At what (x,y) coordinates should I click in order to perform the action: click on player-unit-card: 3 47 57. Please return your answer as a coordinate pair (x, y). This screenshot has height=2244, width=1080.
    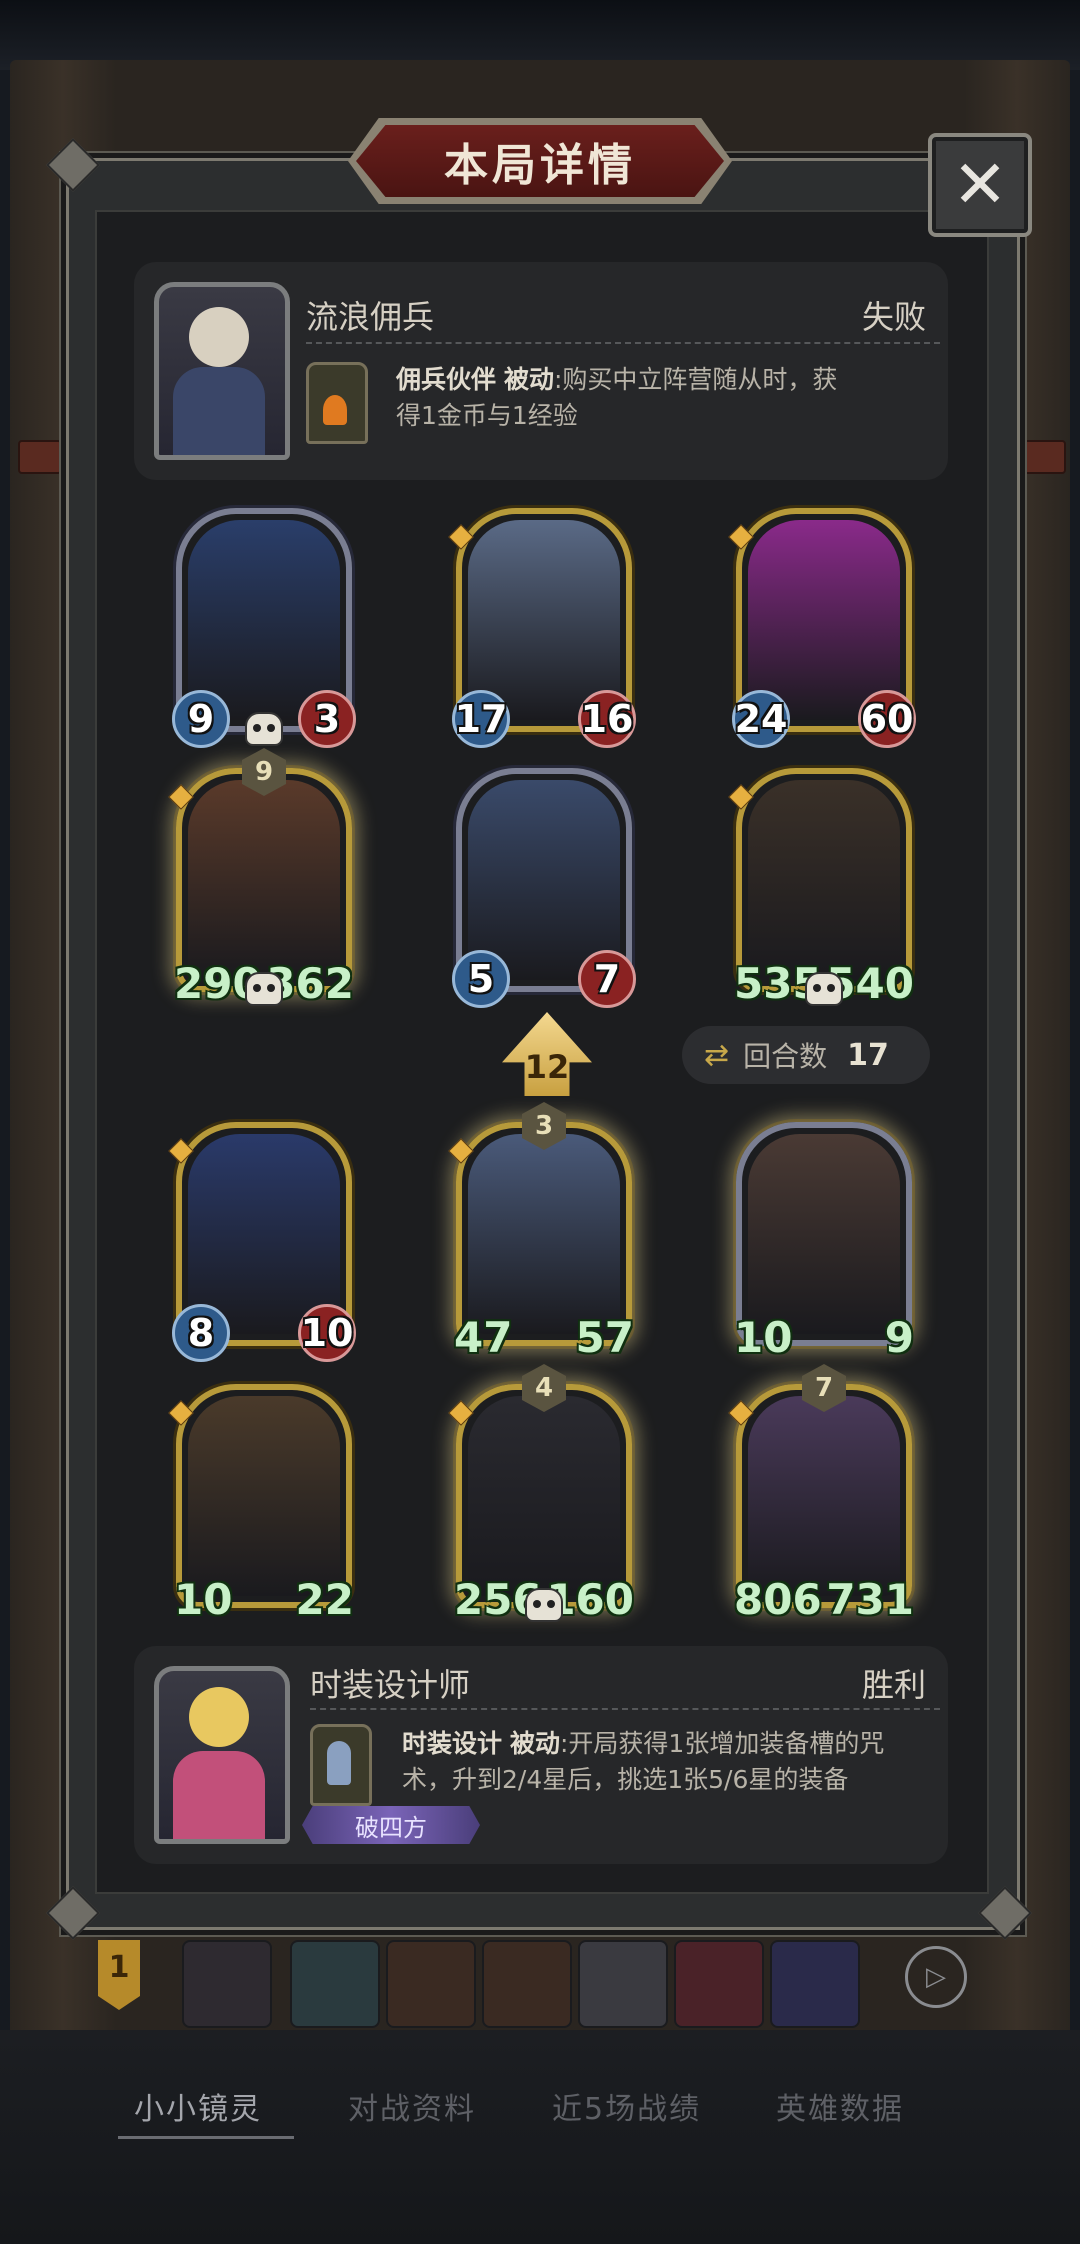
    Looking at the image, I should click on (541, 1232).